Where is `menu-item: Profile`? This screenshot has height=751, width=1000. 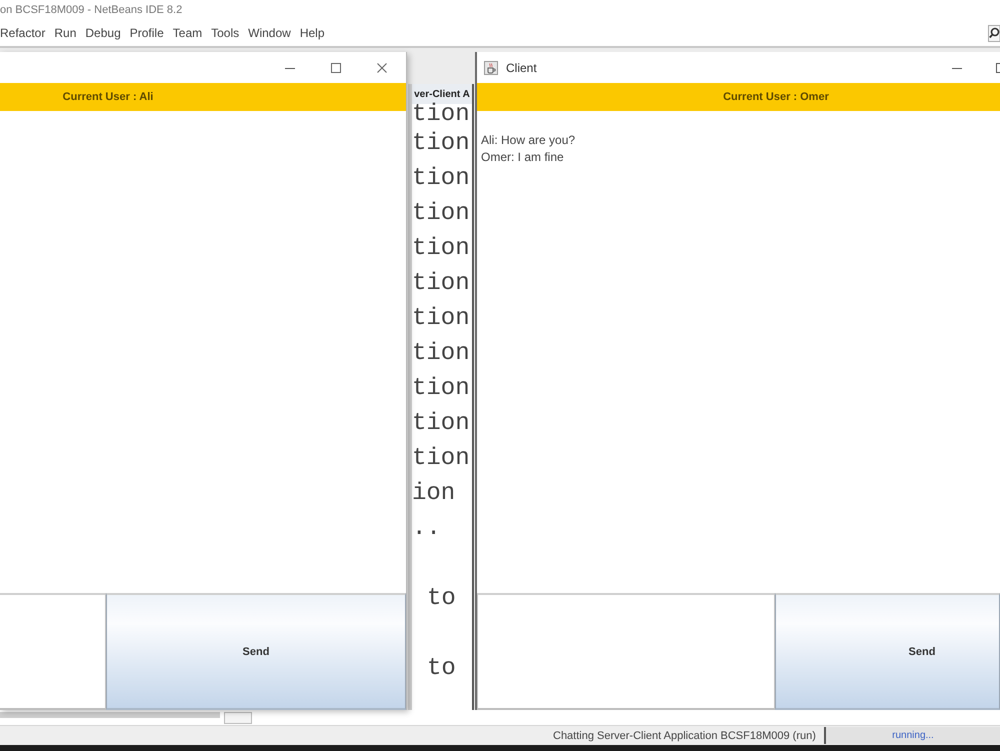 menu-item: Profile is located at coordinates (147, 33).